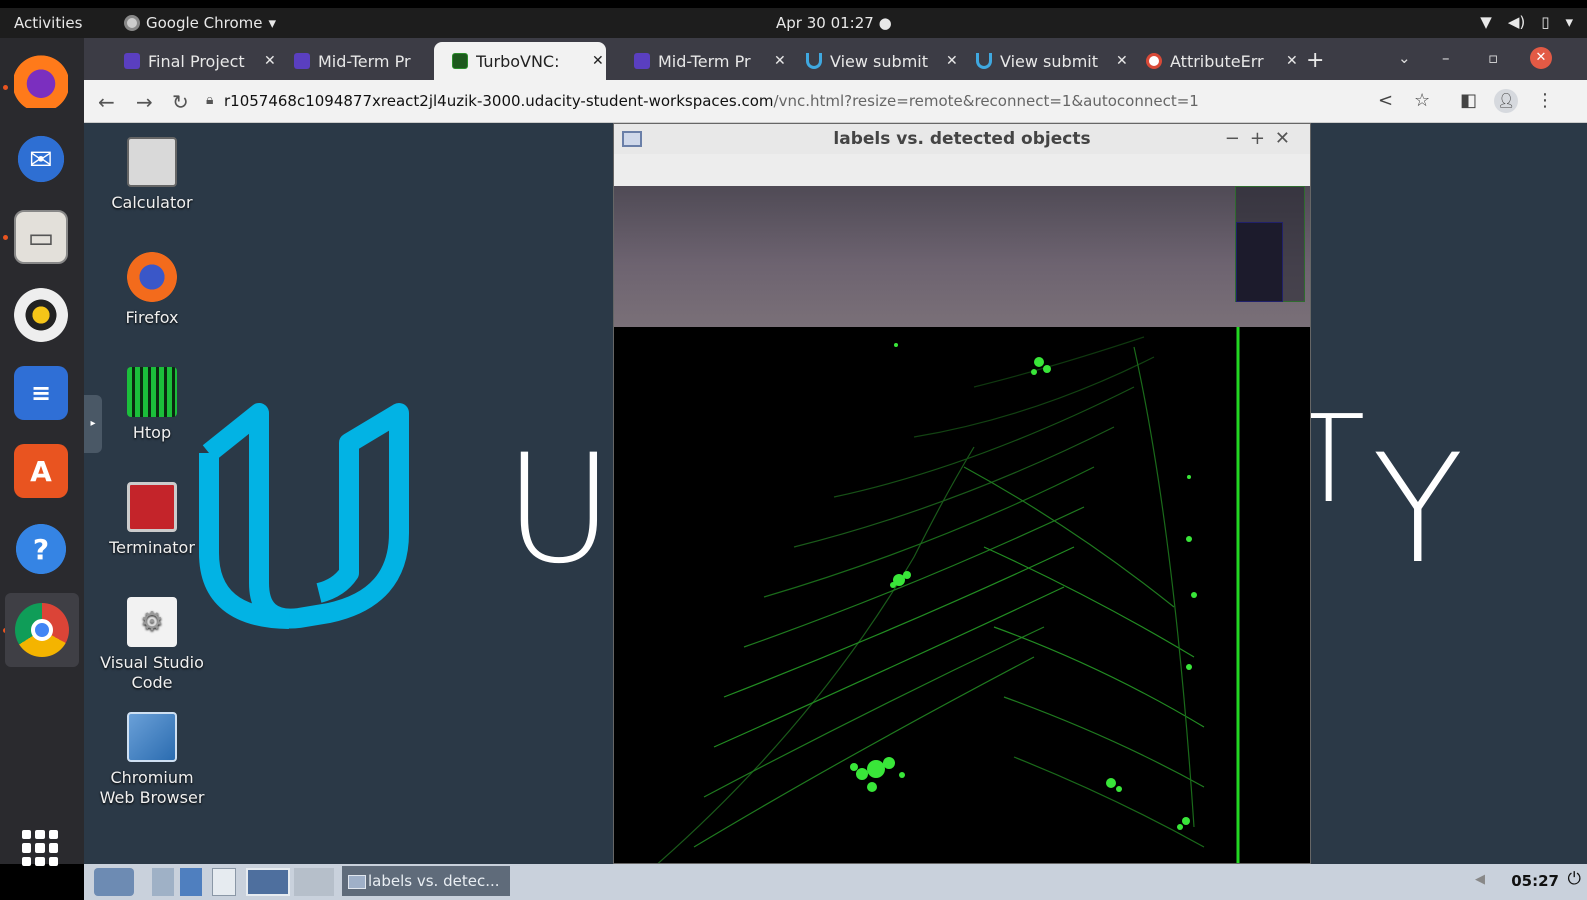 This screenshot has width=1587, height=900. Describe the element at coordinates (41, 81) in the screenshot. I see `firefox-dock-icon` at that location.